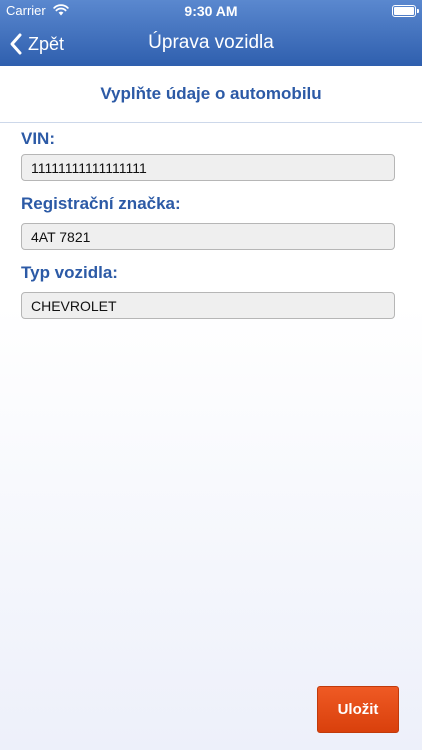  I want to click on registration-field: 4AT 7821, so click(208, 236).